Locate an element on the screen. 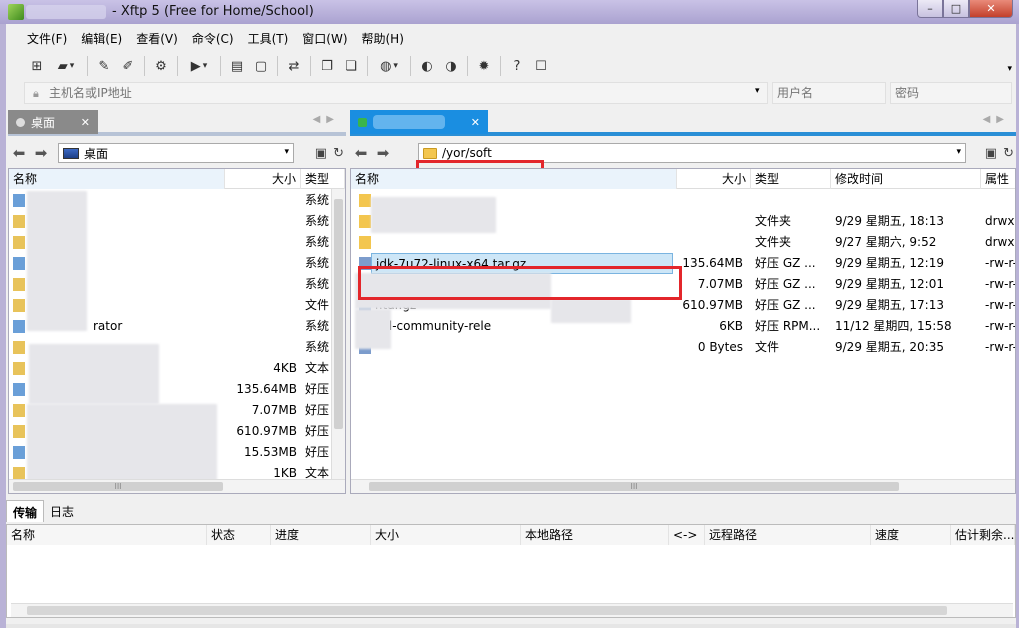 The height and width of the screenshot is (628, 1019). properties-icon: ⚙ is located at coordinates (161, 66).